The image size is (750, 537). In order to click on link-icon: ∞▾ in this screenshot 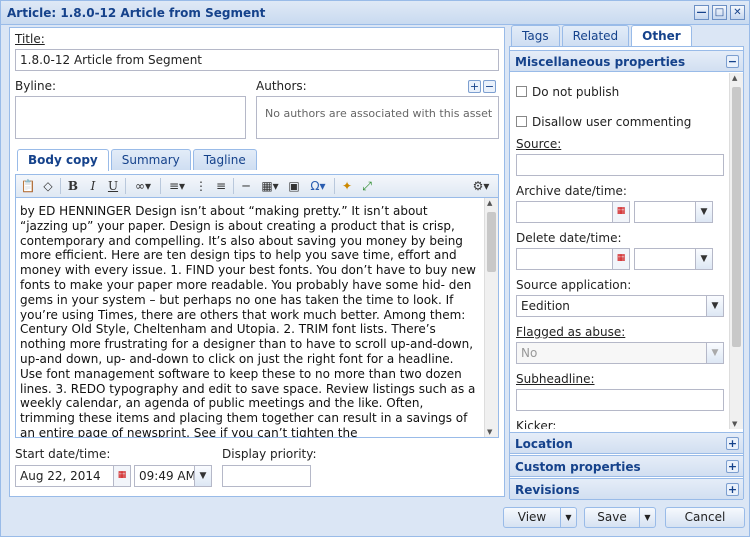, I will do `click(143, 186)`.